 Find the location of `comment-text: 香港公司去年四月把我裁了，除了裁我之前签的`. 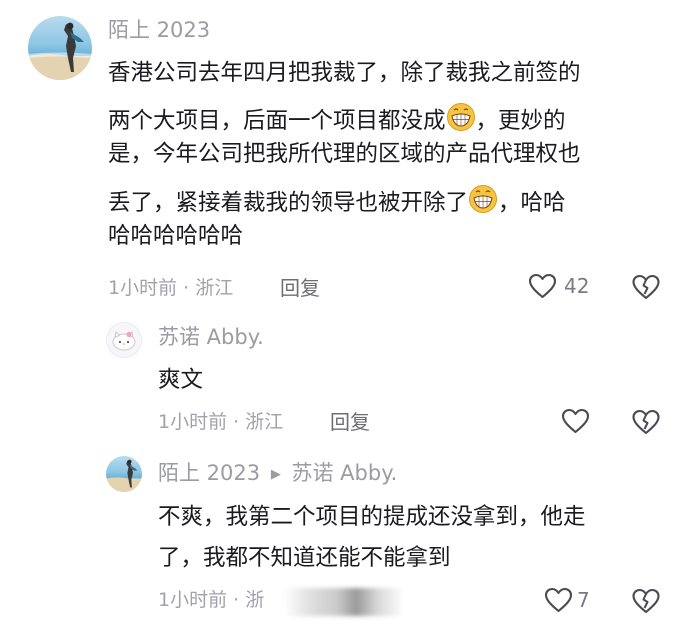

comment-text: 香港公司去年四月把我裁了，除了裁我之前签的 is located at coordinates (344, 73).